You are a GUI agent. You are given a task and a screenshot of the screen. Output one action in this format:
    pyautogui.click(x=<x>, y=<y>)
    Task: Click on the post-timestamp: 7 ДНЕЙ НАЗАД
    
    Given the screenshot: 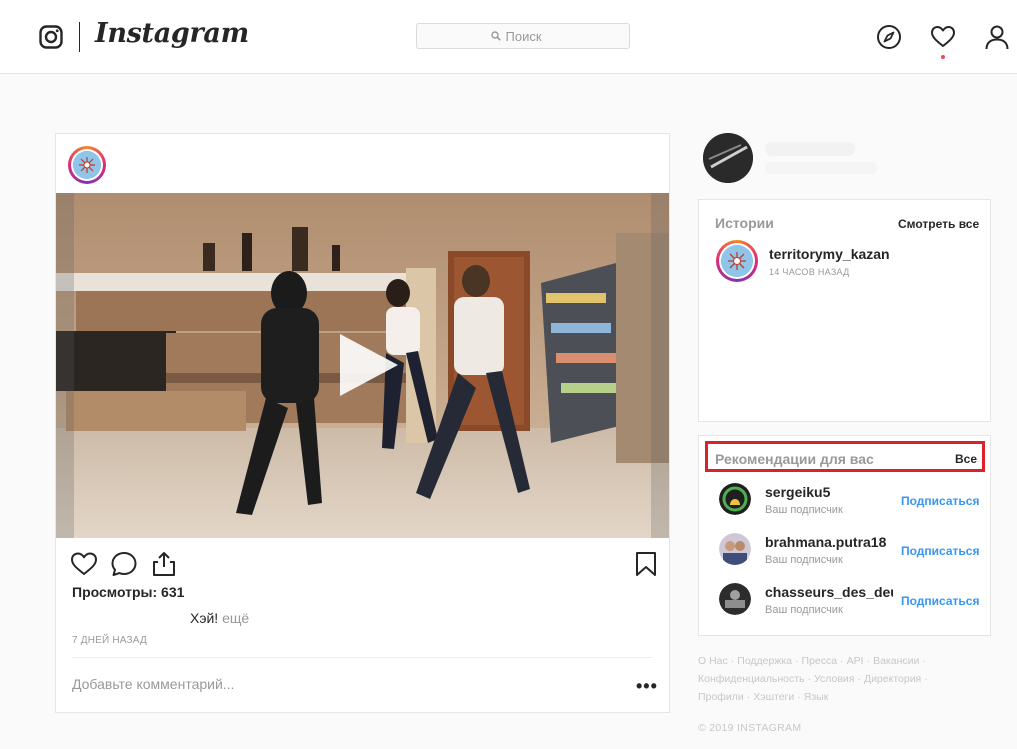 What is the action you would take?
    pyautogui.click(x=109, y=640)
    